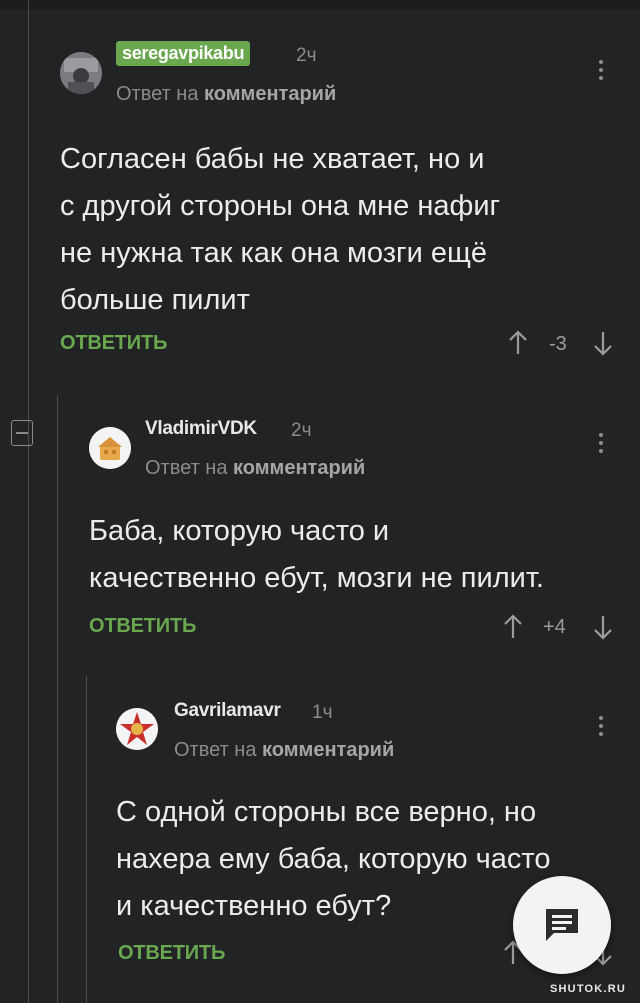  I want to click on username: VladimirVDK, so click(201, 429).